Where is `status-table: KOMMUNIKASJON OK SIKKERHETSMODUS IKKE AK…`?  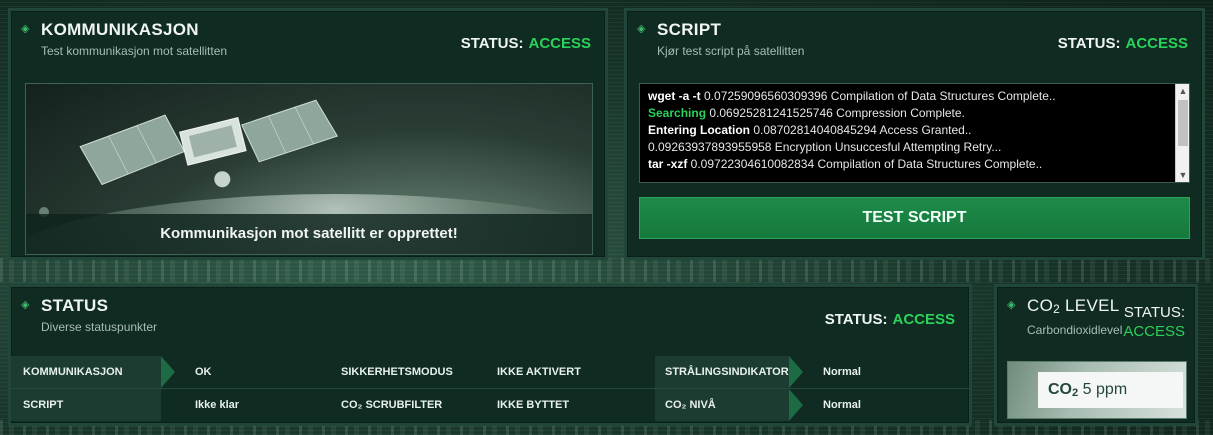
status-table: KOMMUNIKASJON OK SIKKERHETSMODUS IKKE AK… is located at coordinates (490, 388).